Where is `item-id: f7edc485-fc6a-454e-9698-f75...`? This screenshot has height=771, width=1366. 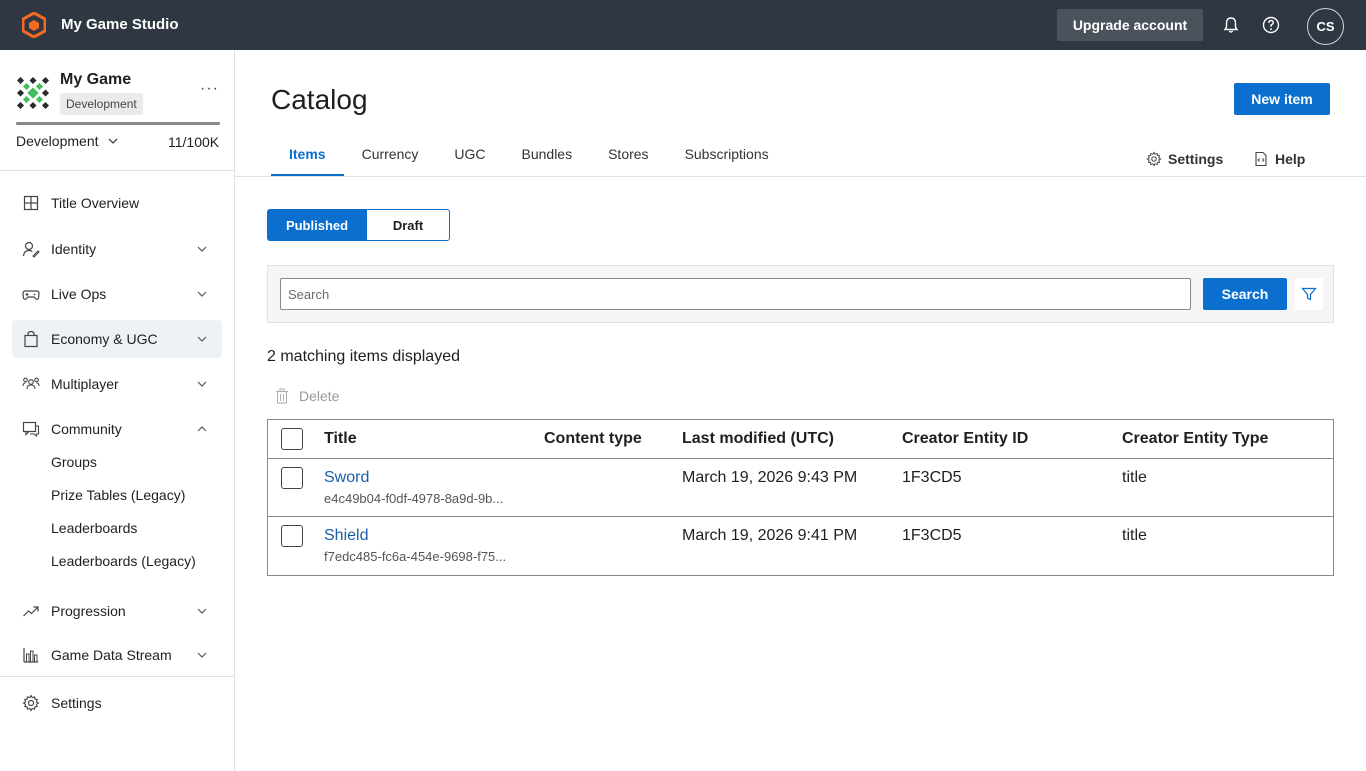 item-id: f7edc485-fc6a-454e-9698-f75... is located at coordinates (415, 556).